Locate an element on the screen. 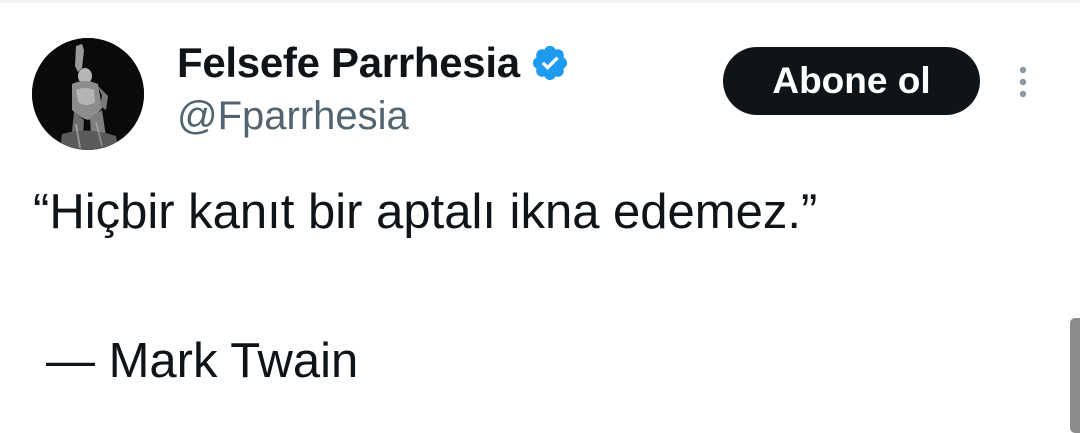 The image size is (1080, 433). more-vertical-icon is located at coordinates (1023, 82).